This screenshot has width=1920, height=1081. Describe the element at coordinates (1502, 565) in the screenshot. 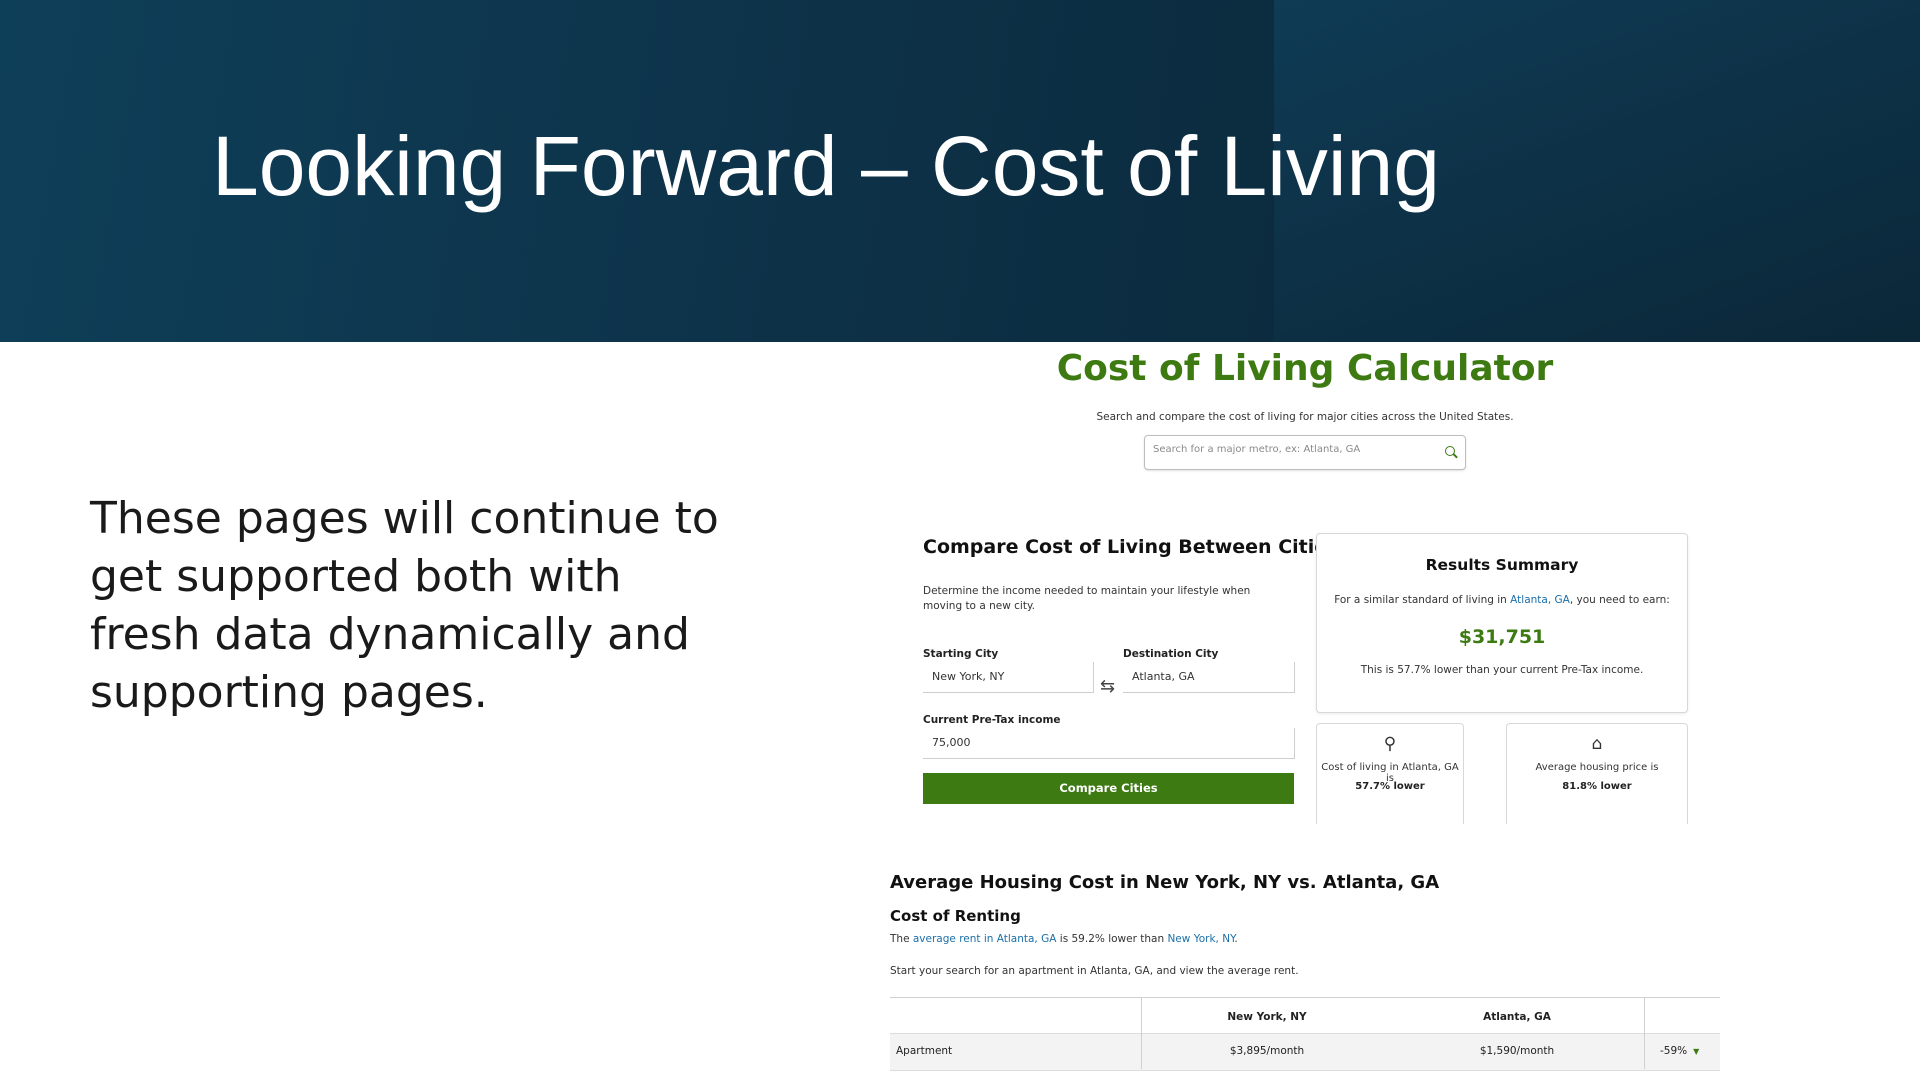

I see `results-summary-title: Results Summary` at that location.